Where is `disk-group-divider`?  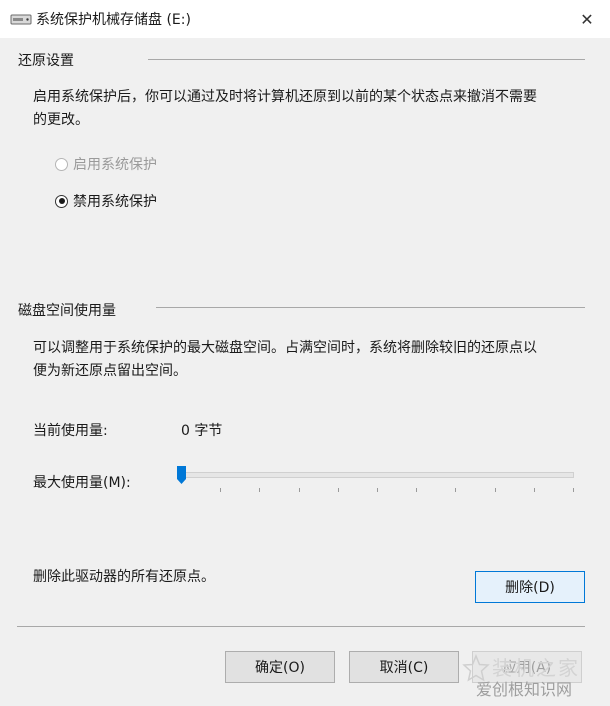
disk-group-divider is located at coordinates (370, 307).